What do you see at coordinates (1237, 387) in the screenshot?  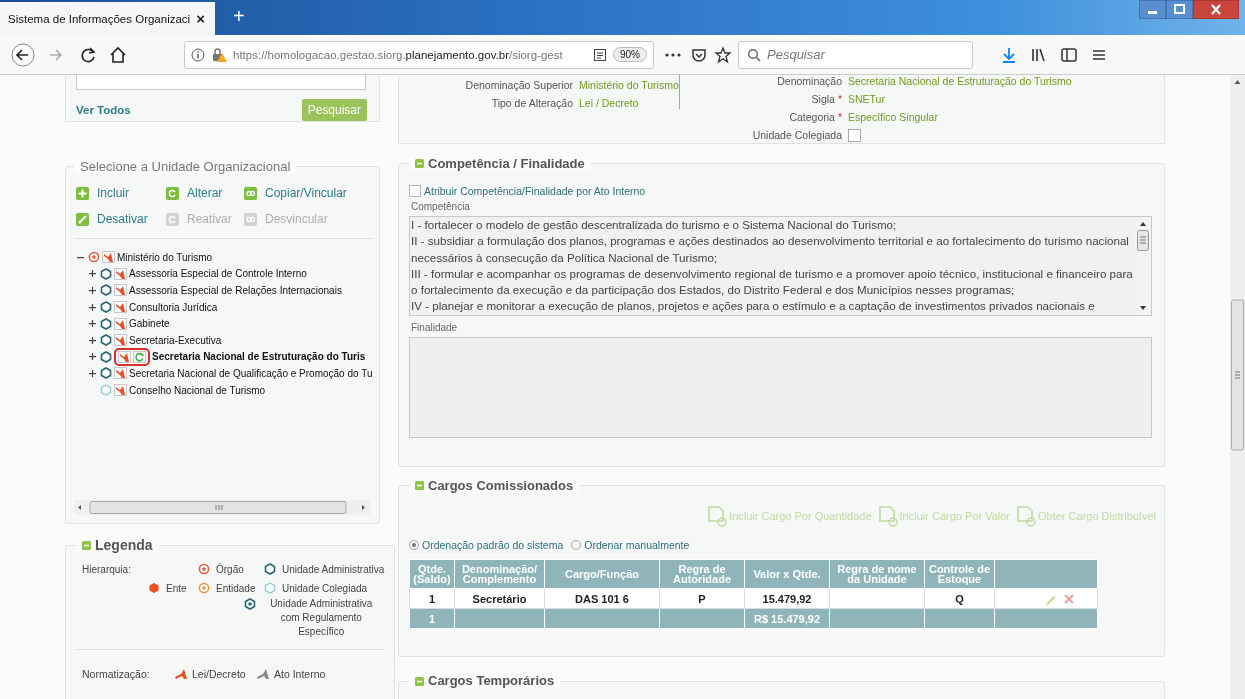 I see `page-scrollbar` at bounding box center [1237, 387].